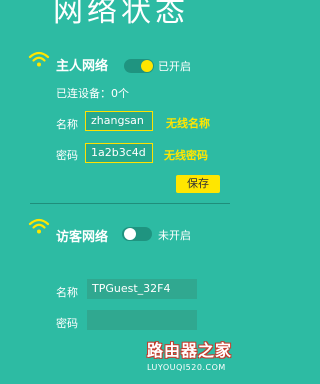  I want to click on host-network-toggle, so click(139, 66).